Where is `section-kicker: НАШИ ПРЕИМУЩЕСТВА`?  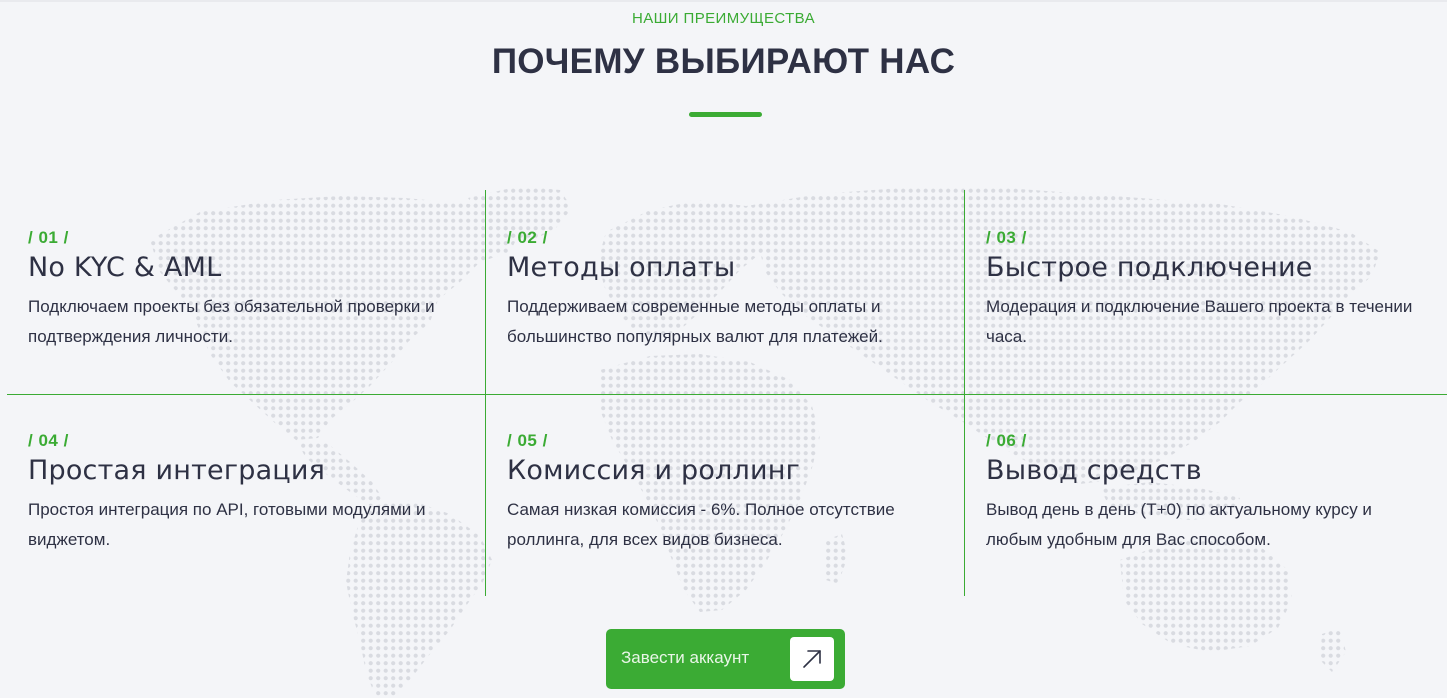
section-kicker: НАШИ ПРЕИМУЩЕСТВА is located at coordinates (723, 18).